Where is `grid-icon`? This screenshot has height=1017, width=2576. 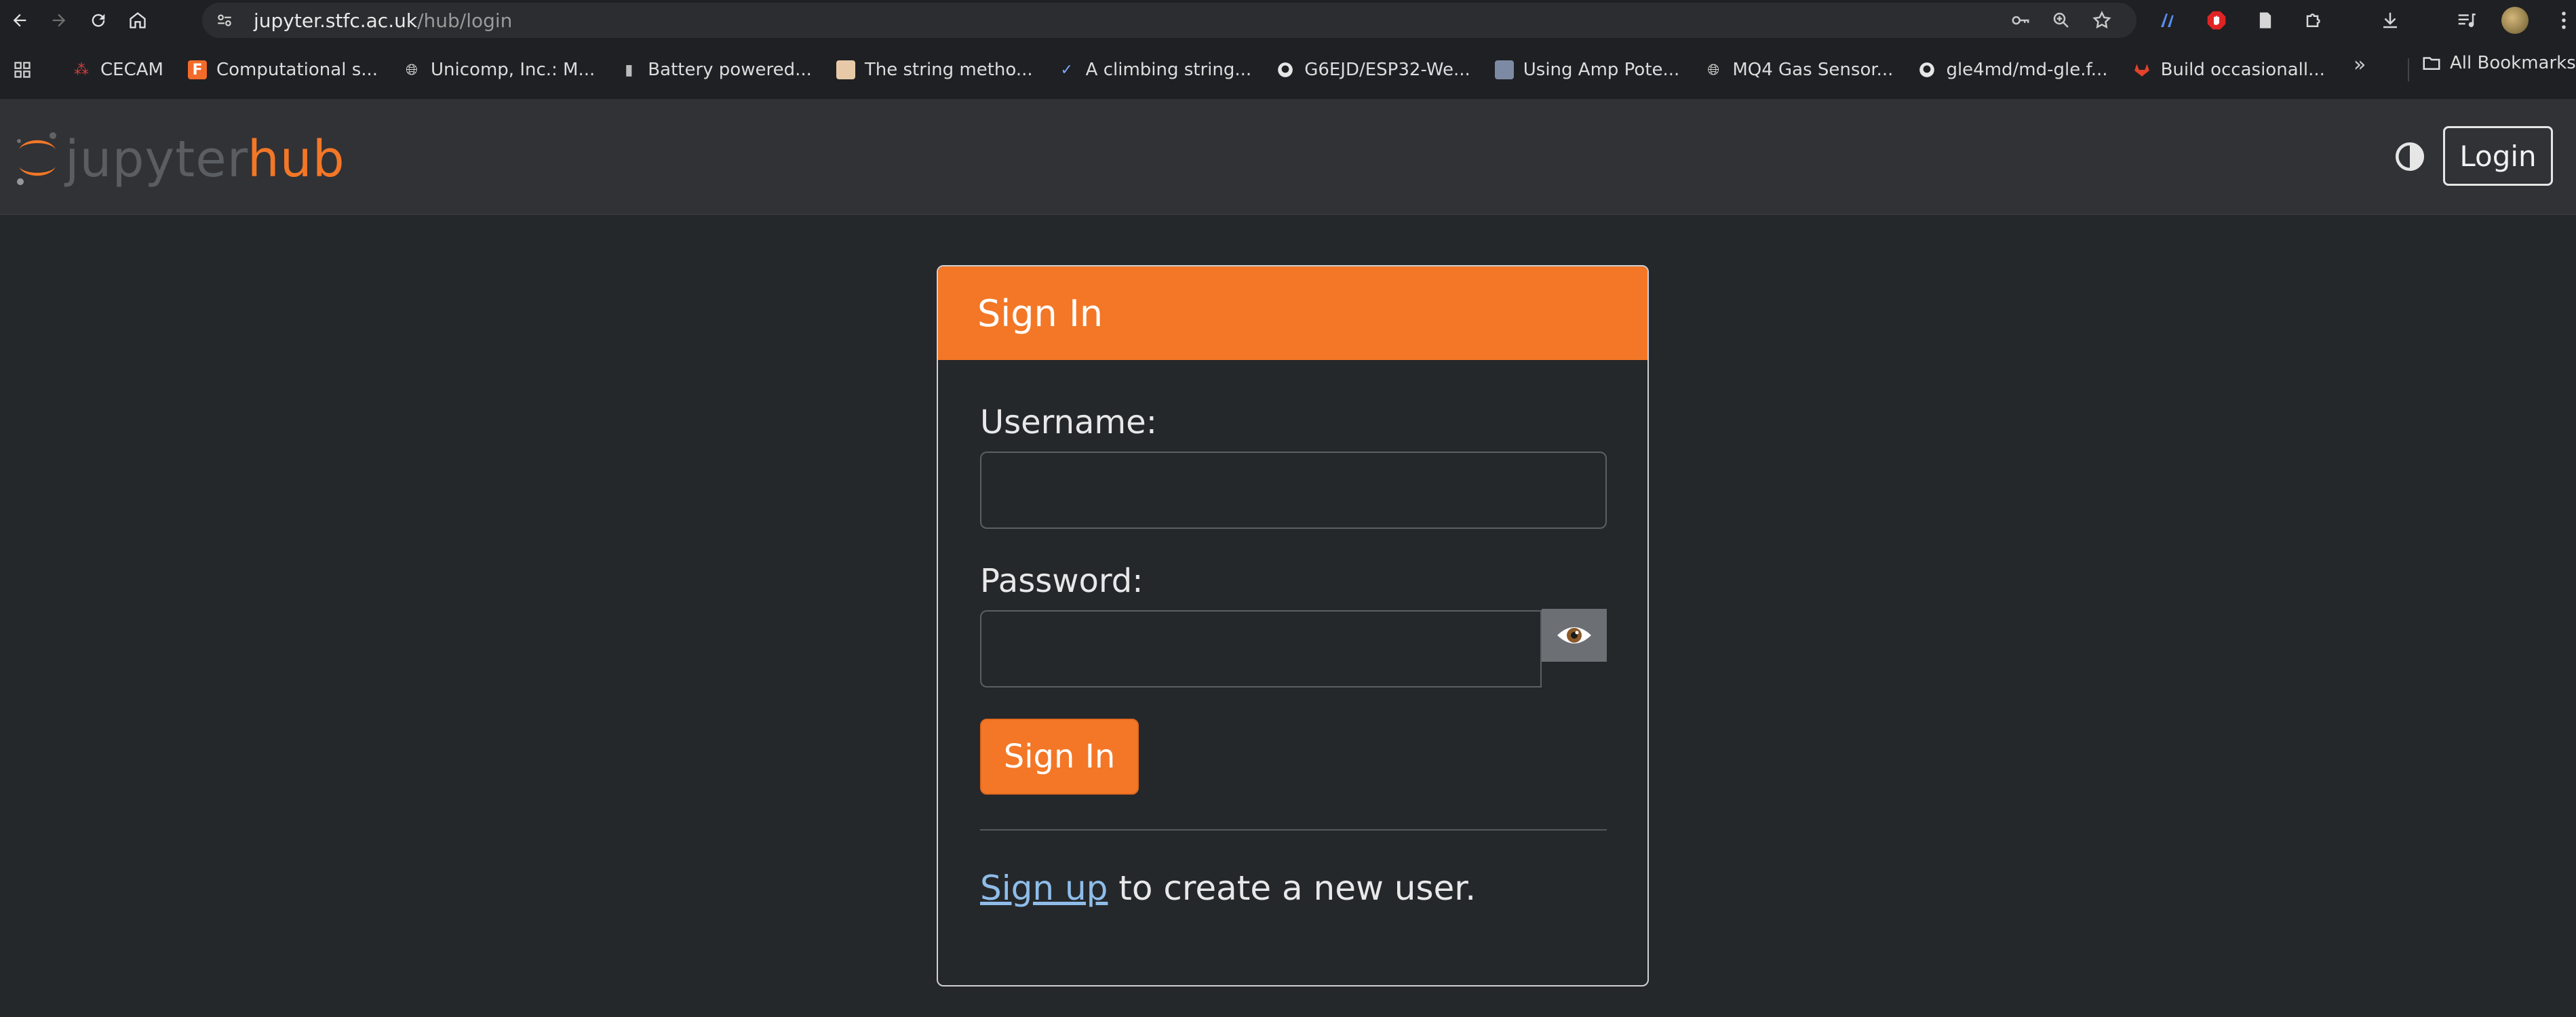 grid-icon is located at coordinates (1504, 69).